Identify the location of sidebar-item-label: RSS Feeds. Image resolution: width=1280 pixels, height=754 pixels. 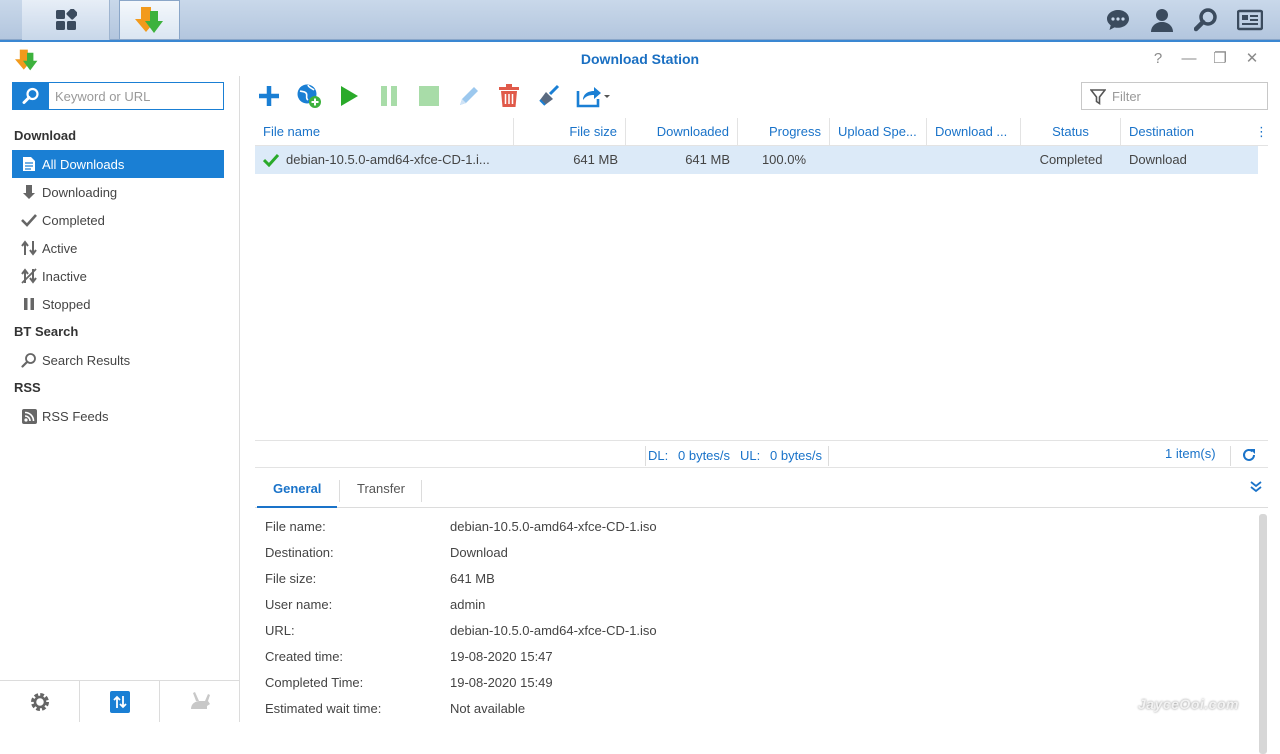
(75, 416).